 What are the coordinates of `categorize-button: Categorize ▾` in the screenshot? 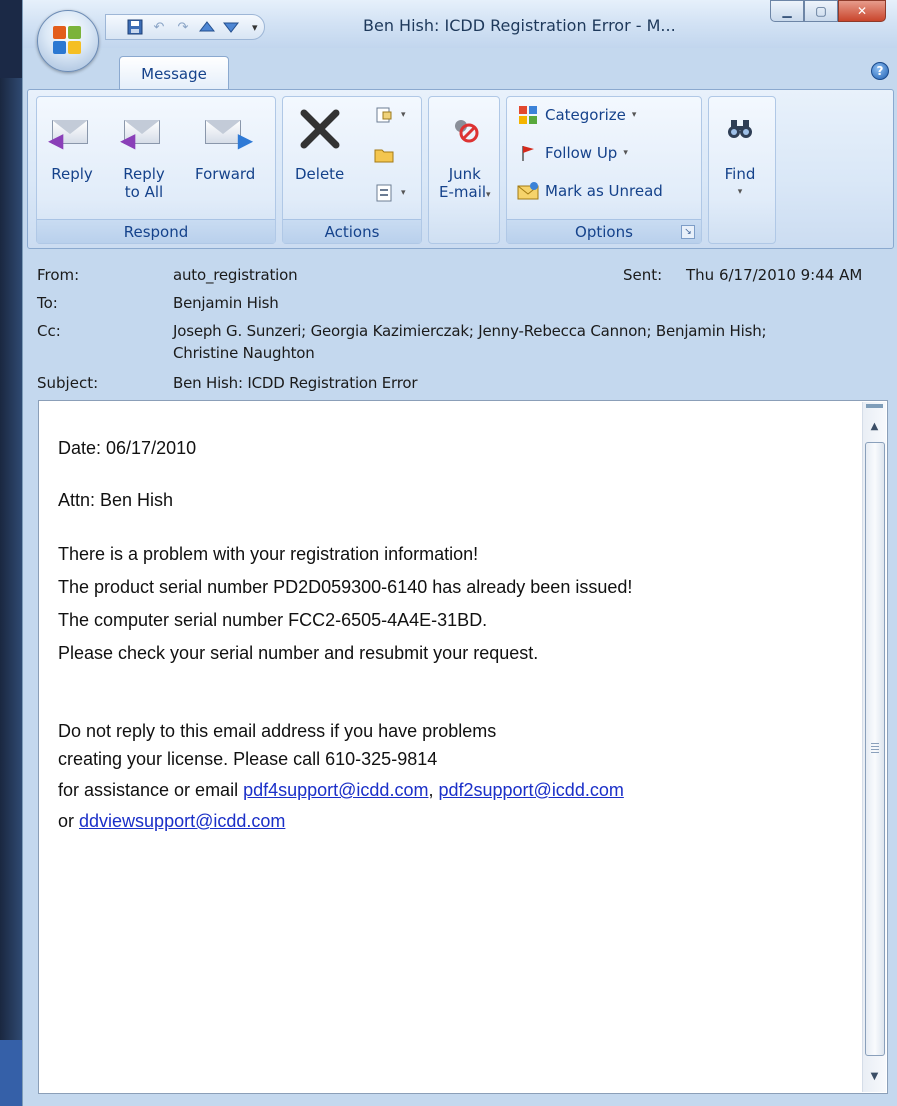 It's located at (576, 115).